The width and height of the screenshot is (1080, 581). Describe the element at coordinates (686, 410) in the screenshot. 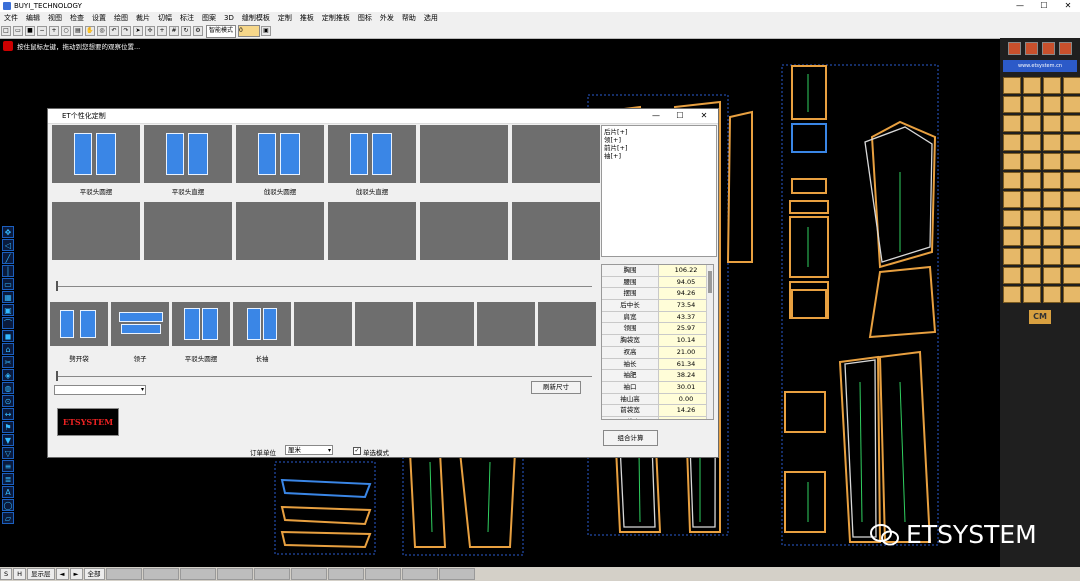

I see `measure-value: 14.26` at that location.